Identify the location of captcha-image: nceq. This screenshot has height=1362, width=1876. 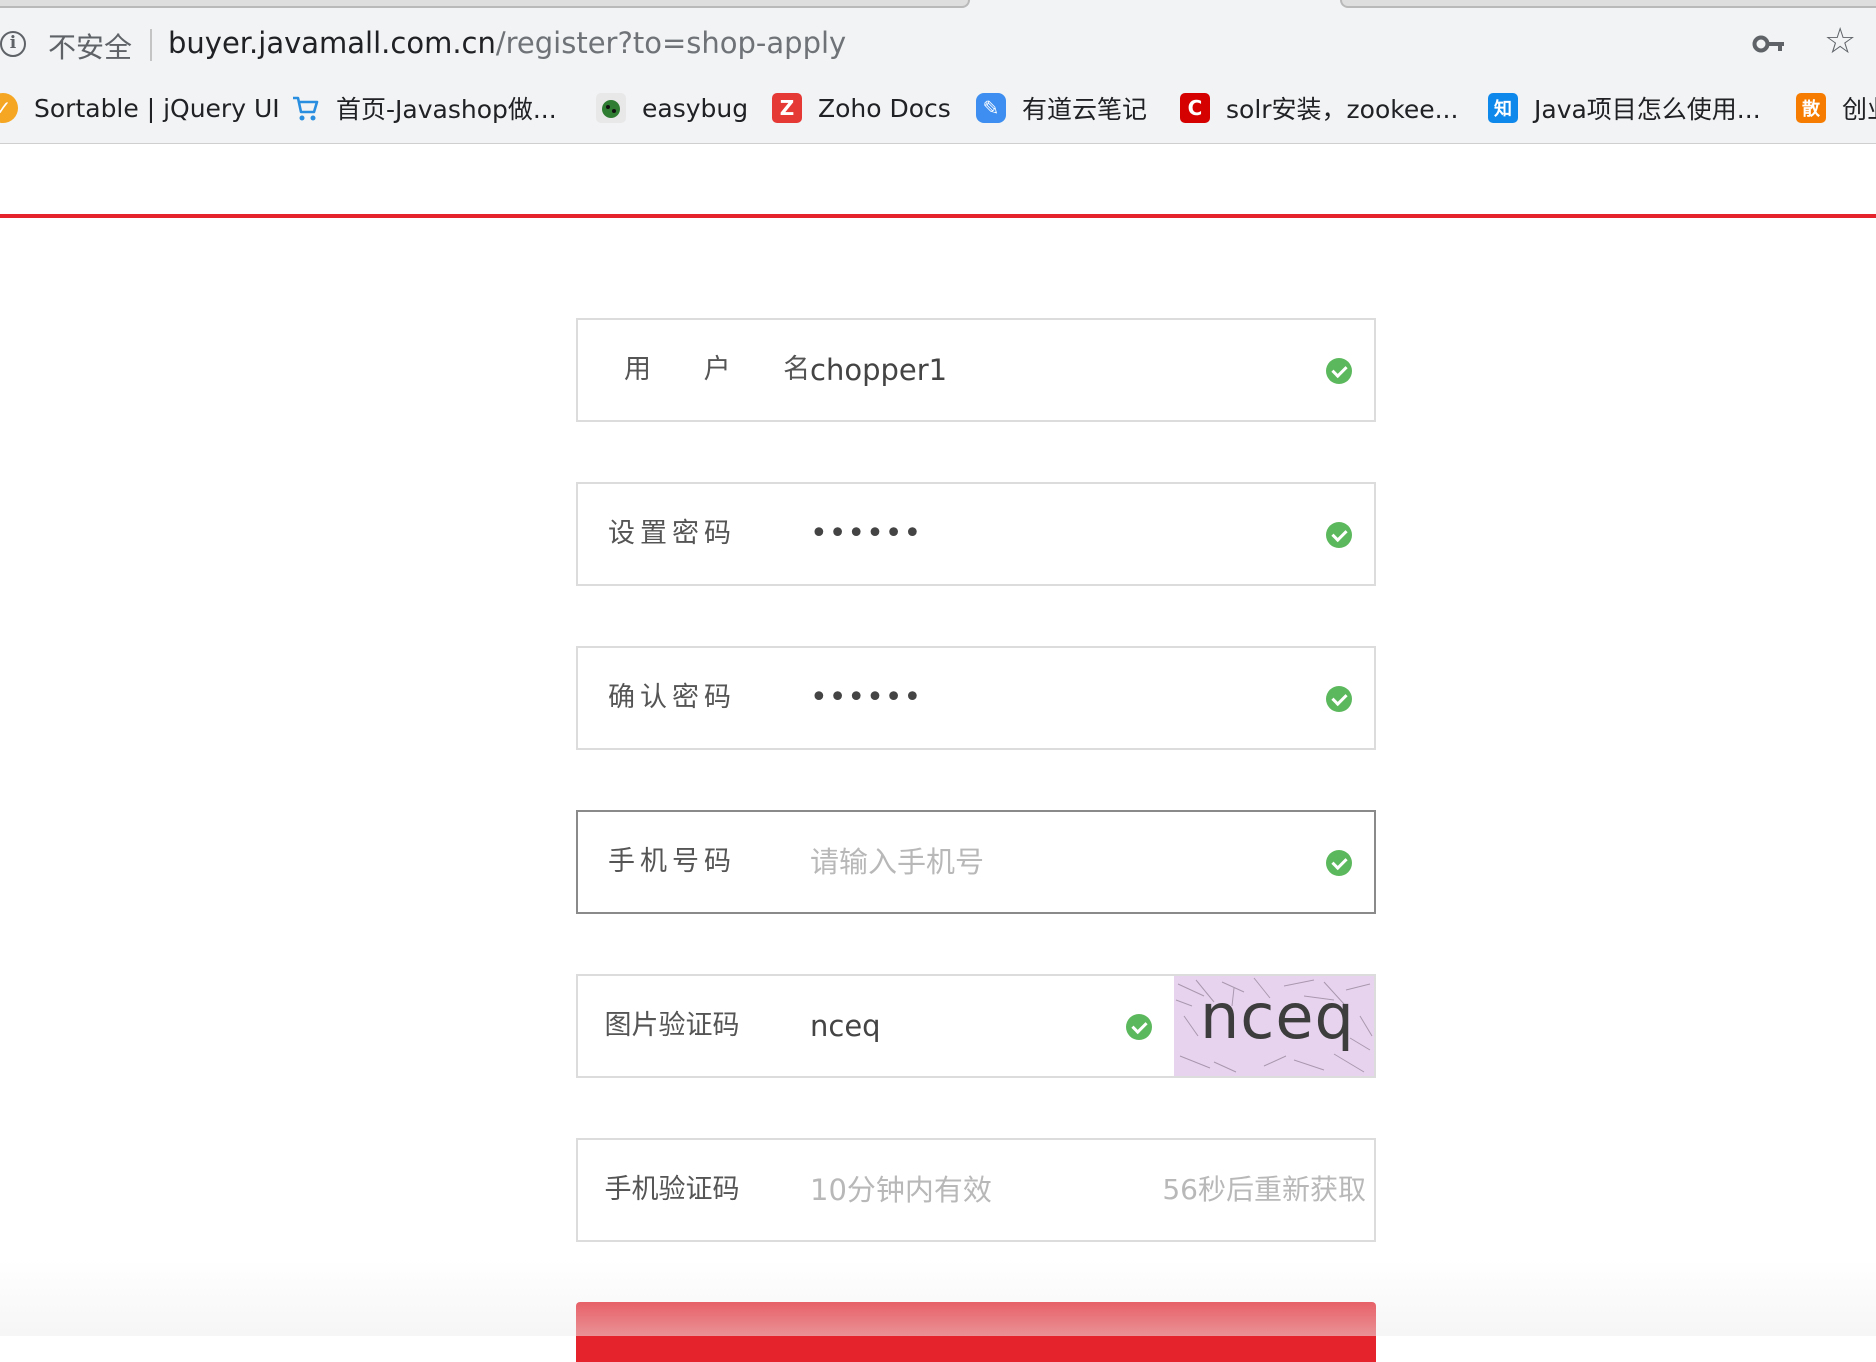
(1274, 1026).